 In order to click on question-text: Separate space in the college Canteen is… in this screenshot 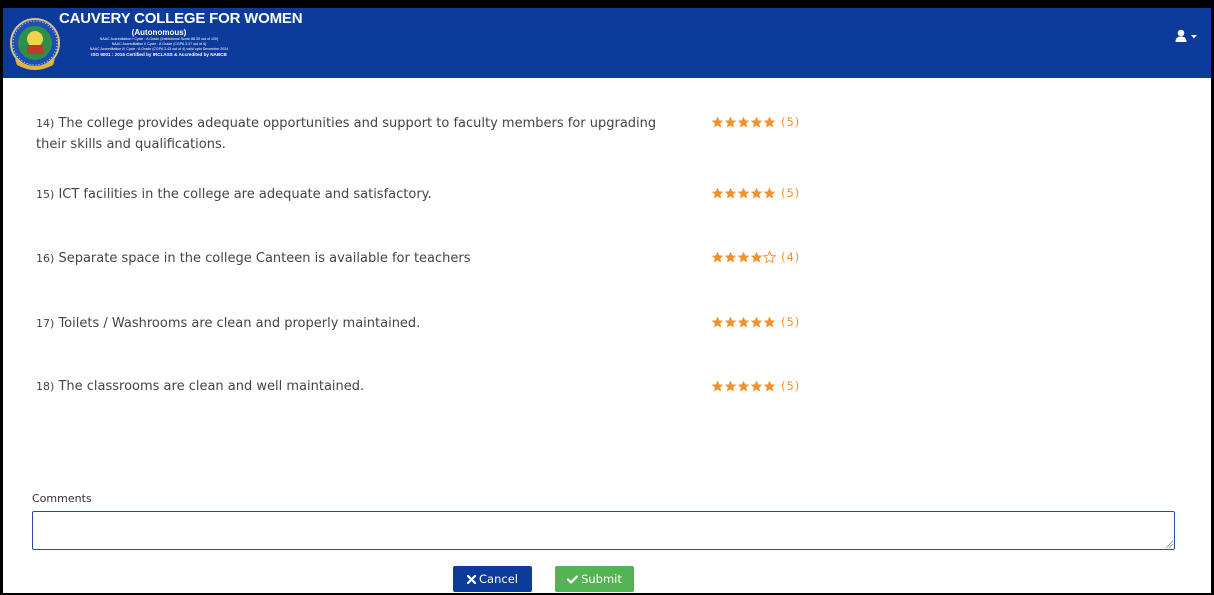, I will do `click(264, 258)`.